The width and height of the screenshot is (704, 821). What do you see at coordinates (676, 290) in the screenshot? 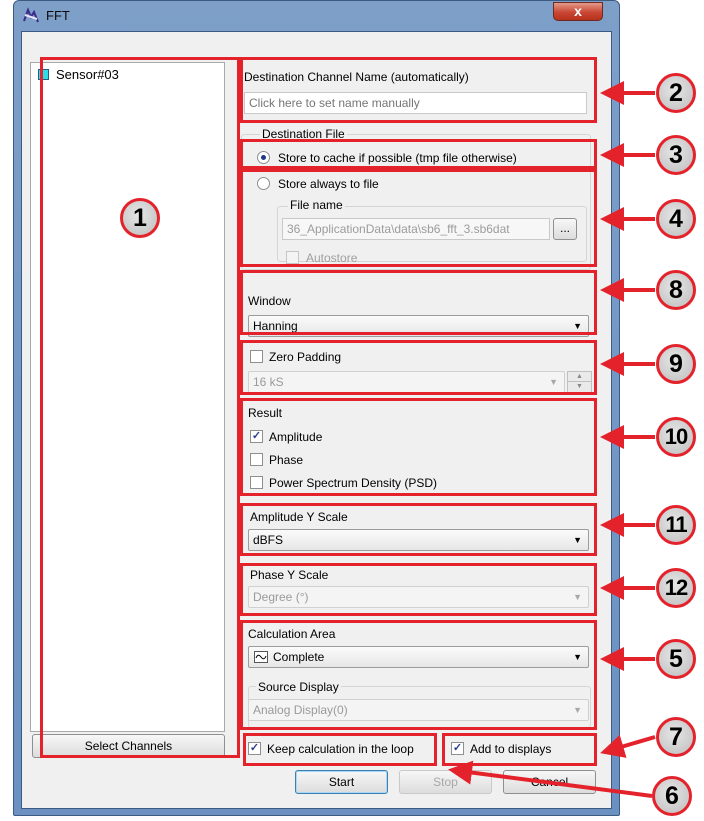
I see `callout-8: 8` at bounding box center [676, 290].